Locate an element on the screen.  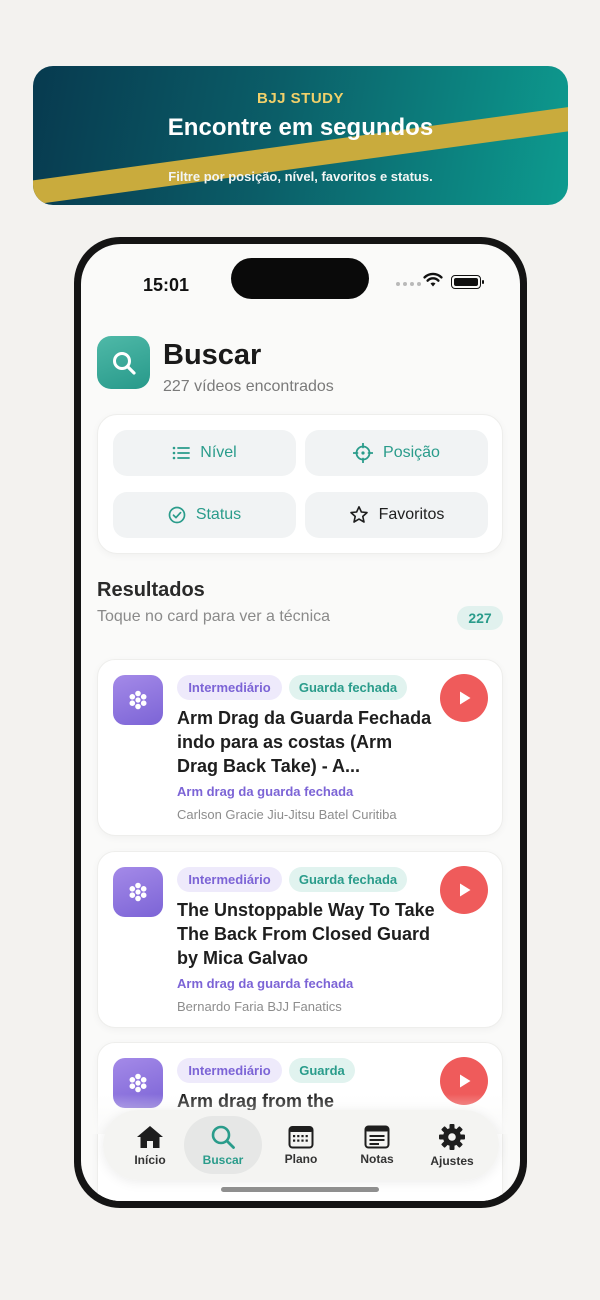
battery-icon is located at coordinates (467, 282).